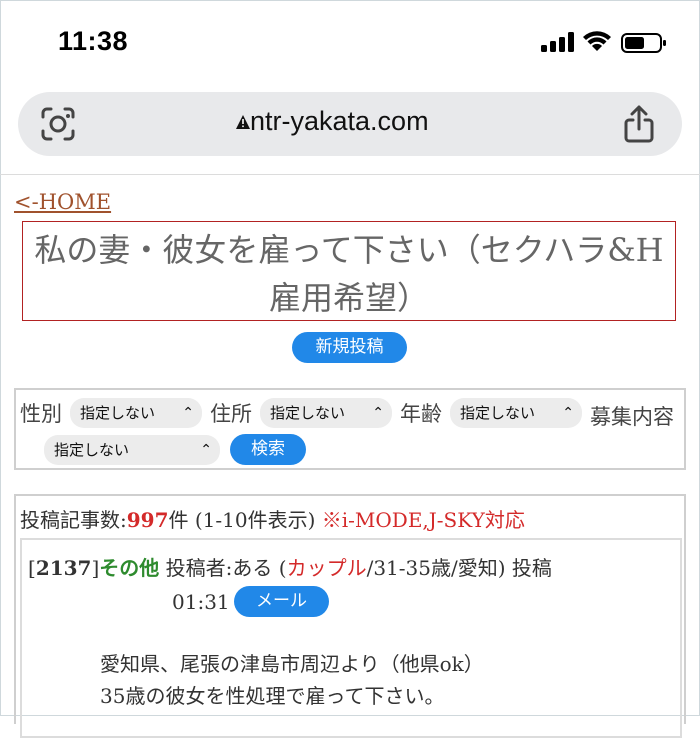 Image resolution: width=700 pixels, height=738 pixels. Describe the element at coordinates (639, 124) in the screenshot. I see `share-icon` at that location.